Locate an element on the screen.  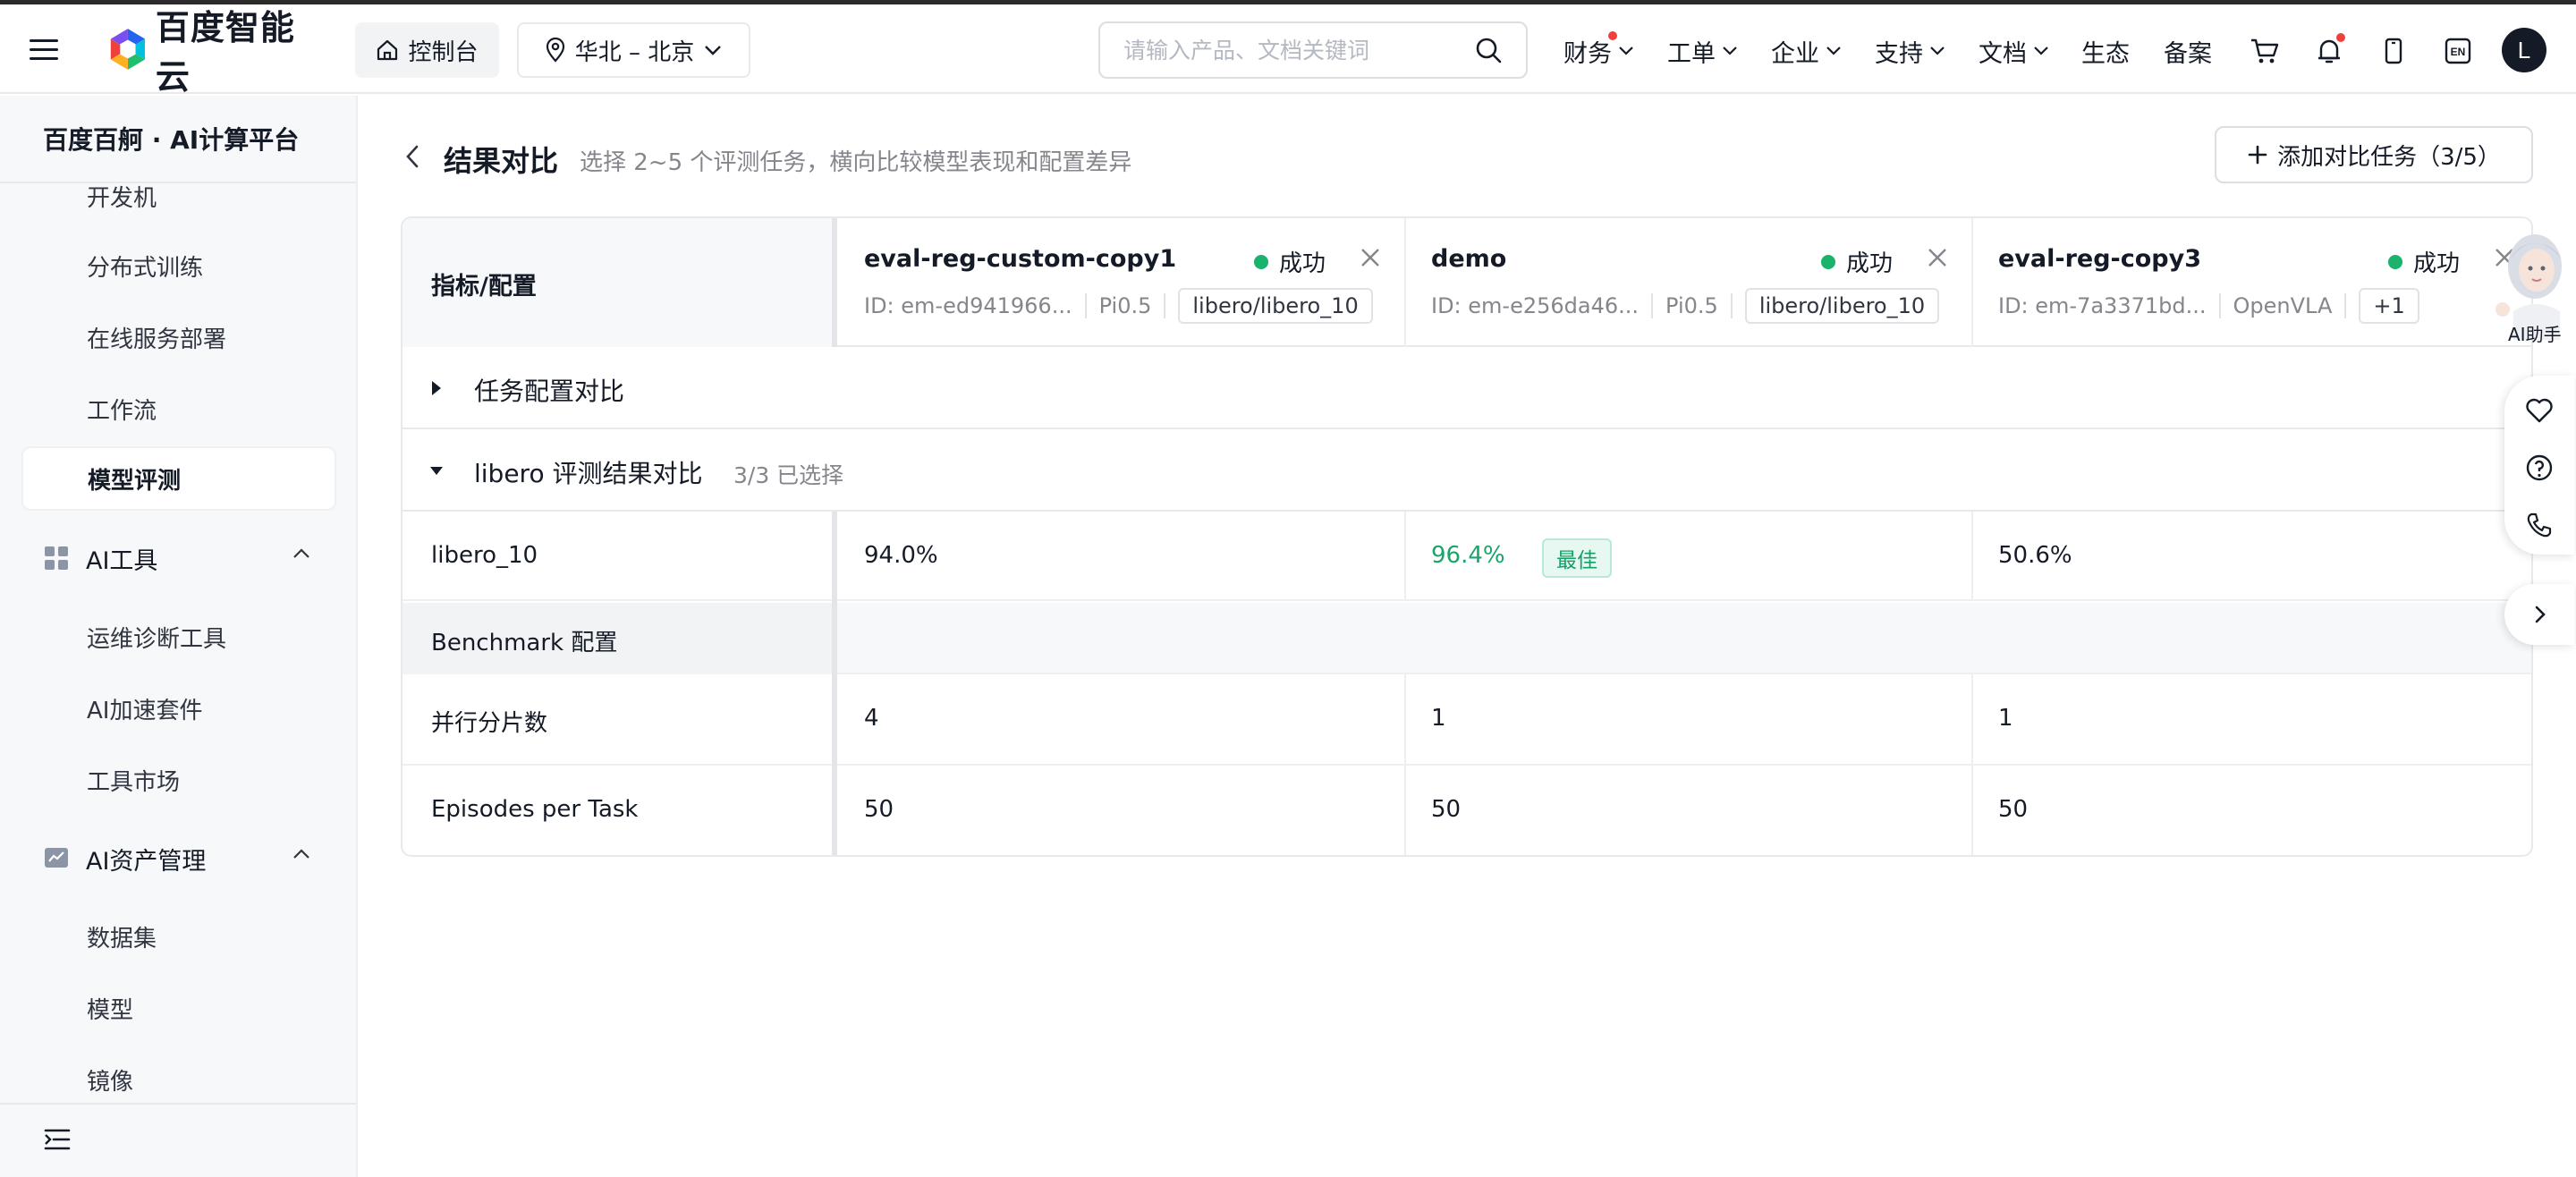
section-task-config: 任务配置对比 is located at coordinates (1466, 388).